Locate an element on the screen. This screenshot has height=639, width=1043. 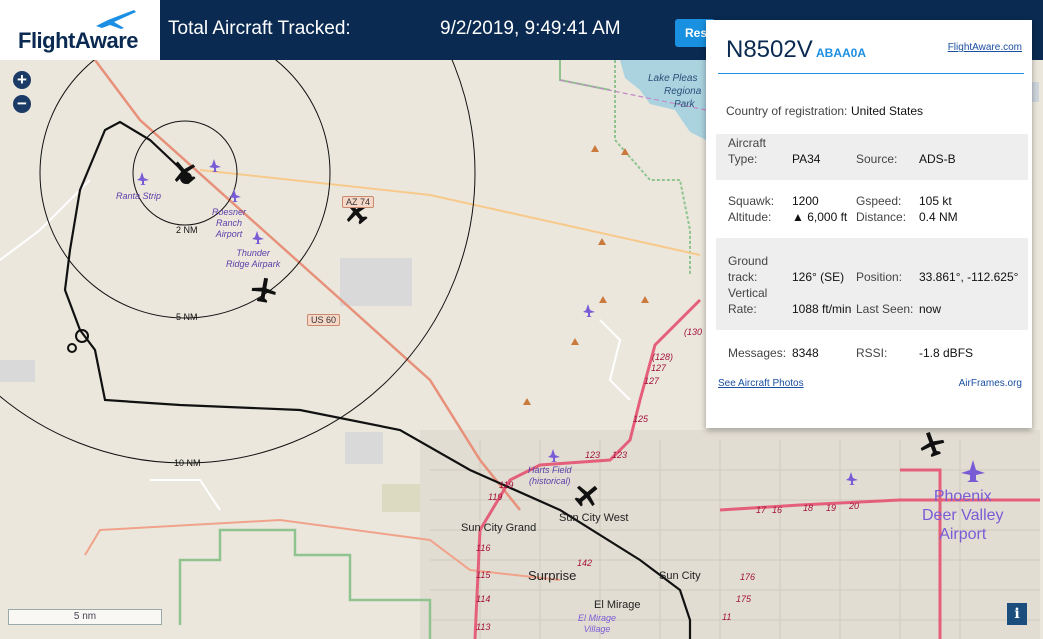
distance-value: 0.4 NM is located at coordinates (938, 217).